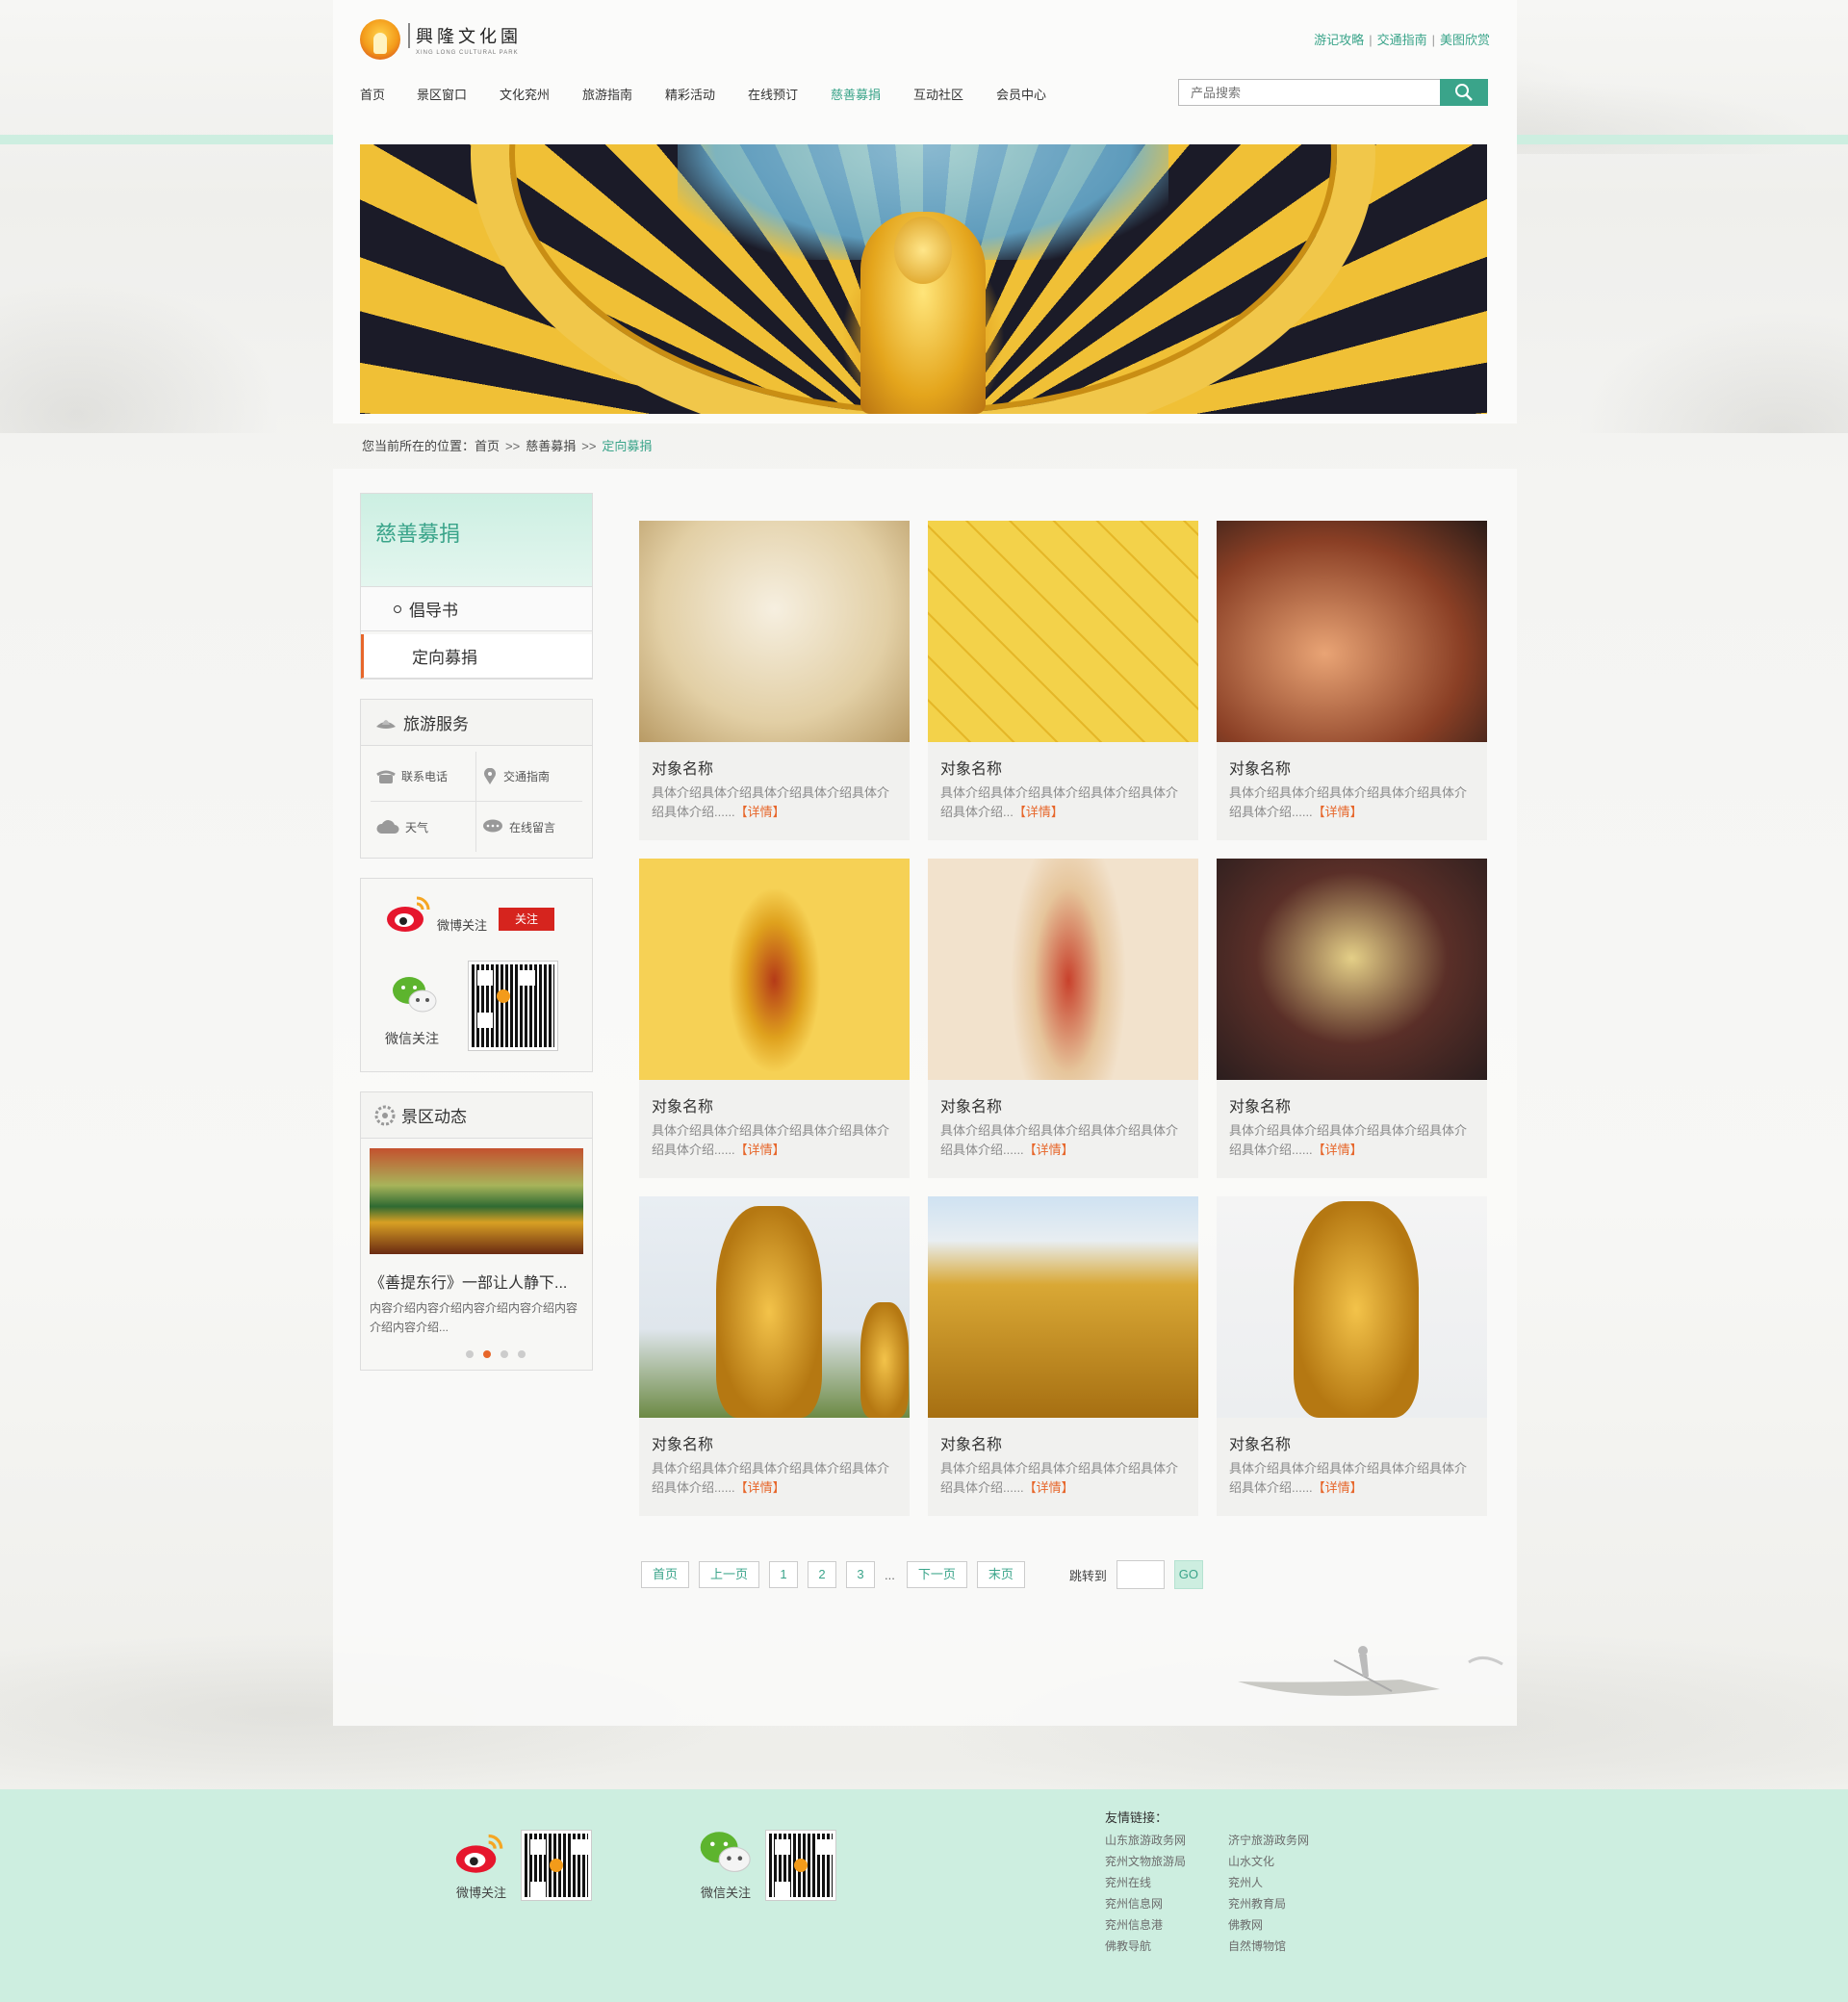 Image resolution: width=1848 pixels, height=2002 pixels. What do you see at coordinates (789, 94) in the screenshot?
I see `nav-booking: 在线预订` at bounding box center [789, 94].